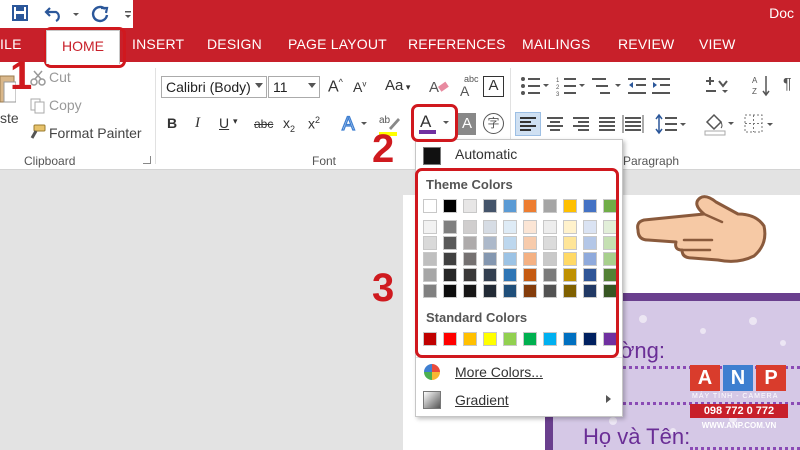 The image size is (800, 450). Describe the element at coordinates (21, 76) in the screenshot. I see `step-number-1: 1` at that location.